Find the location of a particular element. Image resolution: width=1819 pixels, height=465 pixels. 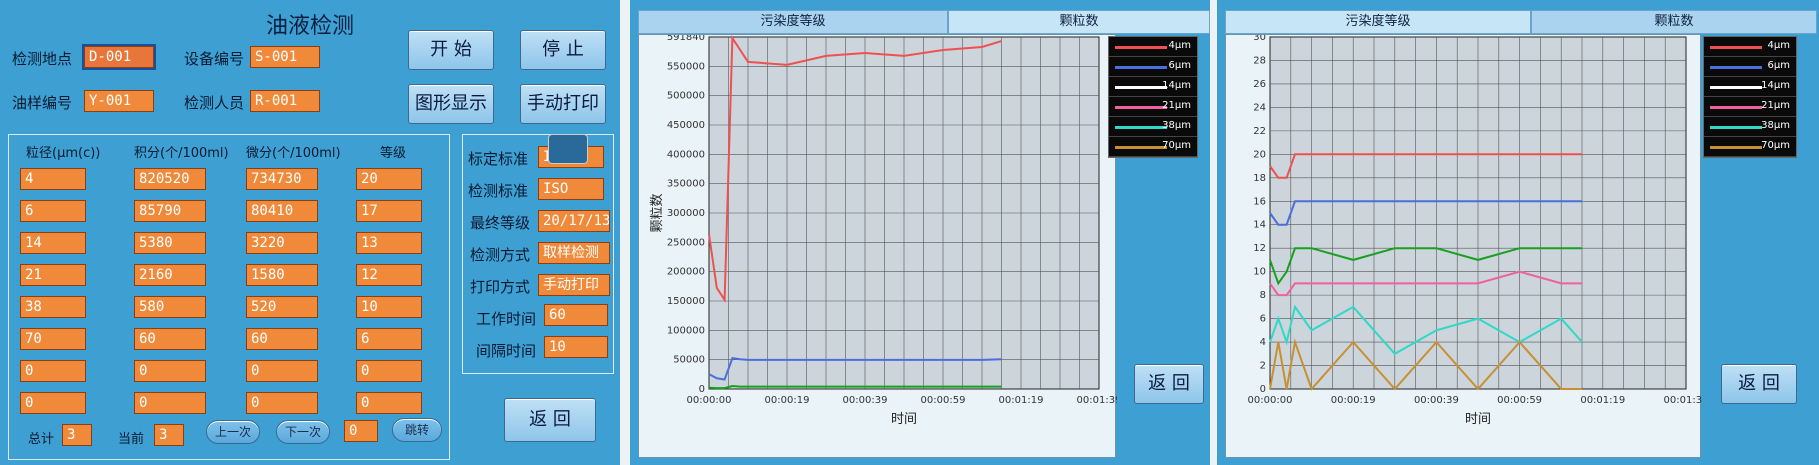

x-tick-label: 00:00:00 is located at coordinates (709, 400).